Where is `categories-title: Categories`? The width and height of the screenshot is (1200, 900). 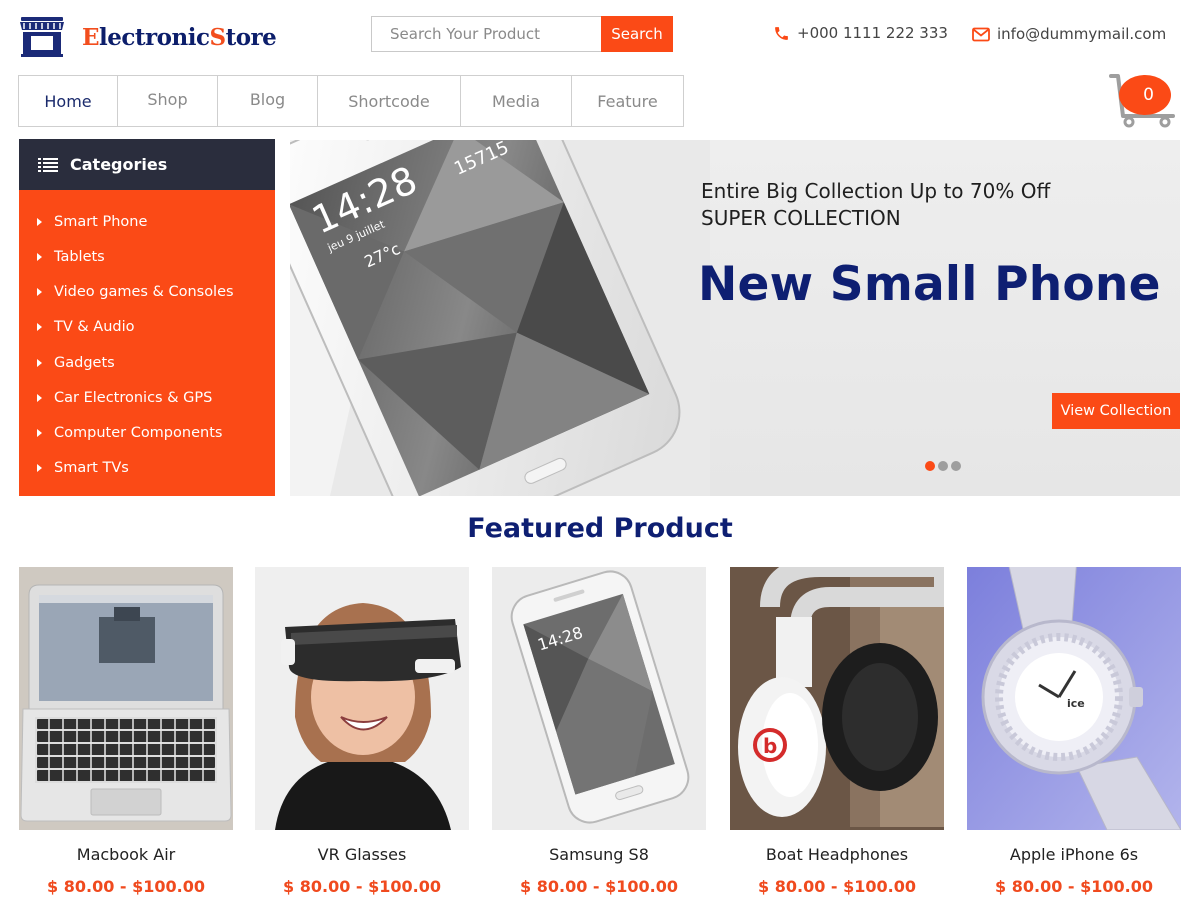 categories-title: Categories is located at coordinates (119, 164).